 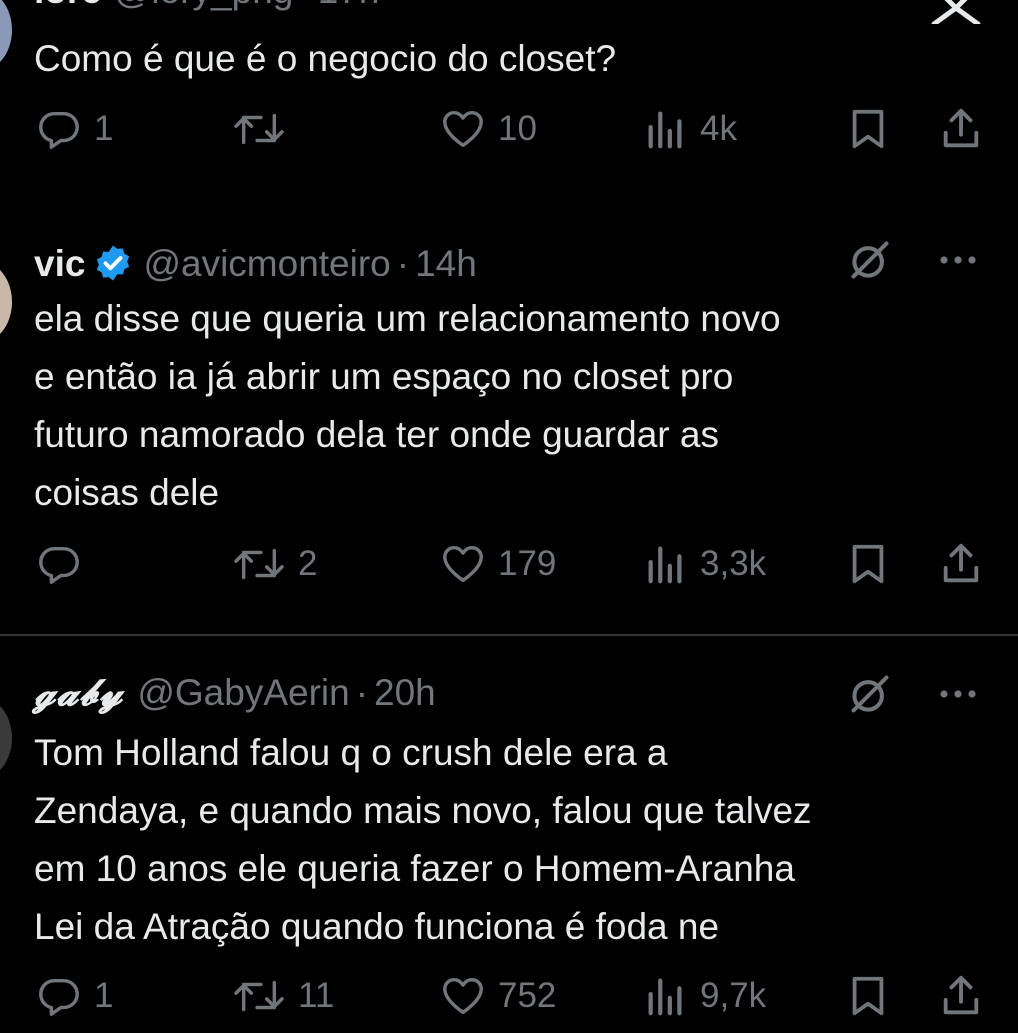 I want to click on views-button: 3,3k, so click(x=705, y=564).